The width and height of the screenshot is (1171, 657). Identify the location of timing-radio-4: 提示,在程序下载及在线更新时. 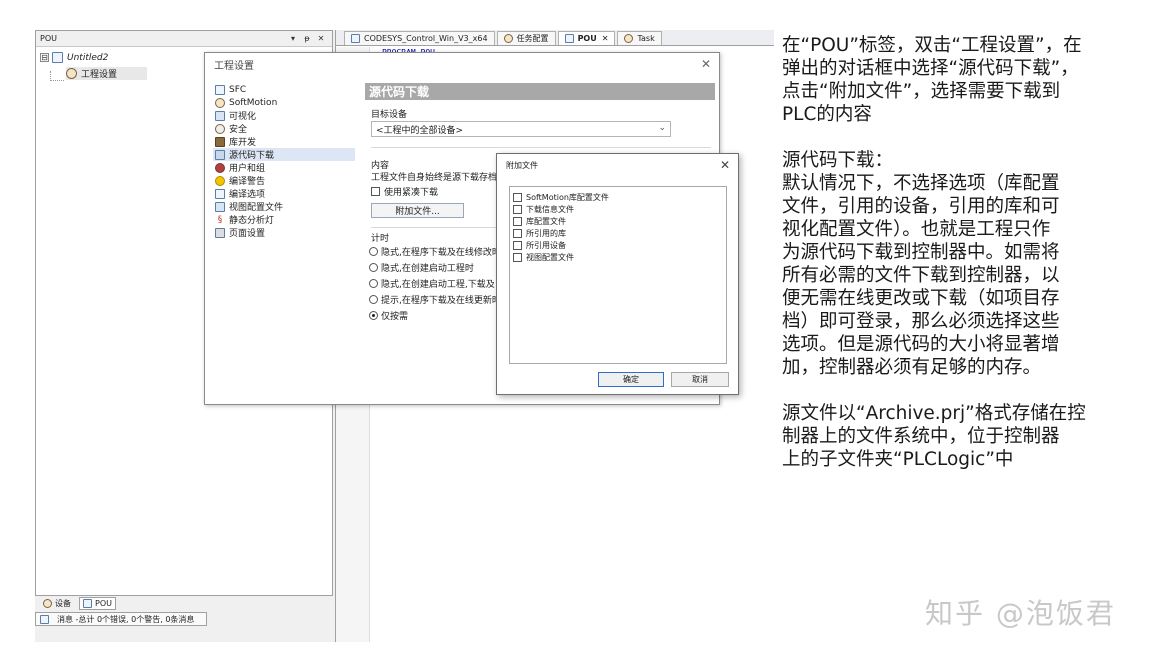
(435, 299).